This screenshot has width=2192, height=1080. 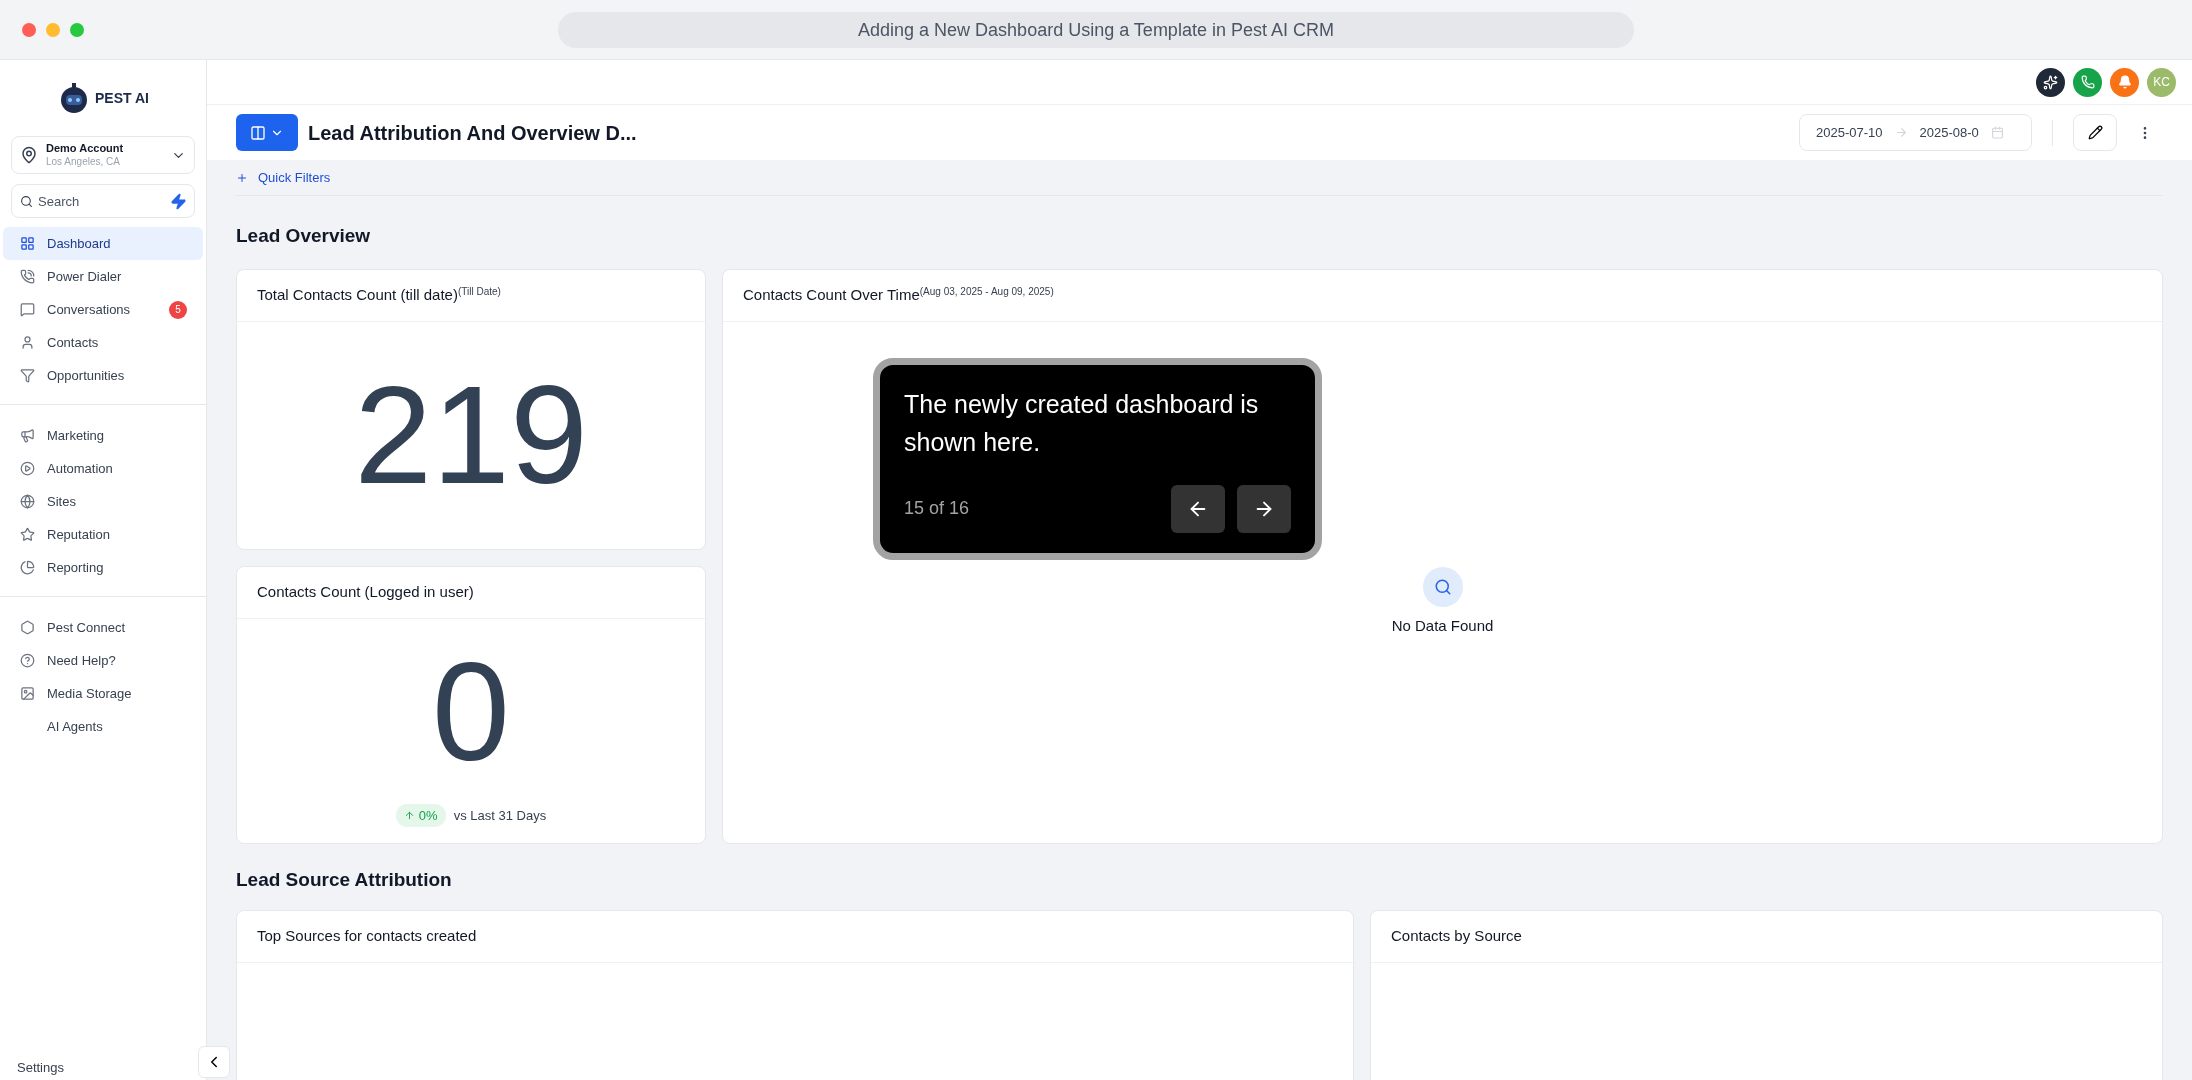 What do you see at coordinates (103, 726) in the screenshot?
I see `sidebar-item: AI Agents` at bounding box center [103, 726].